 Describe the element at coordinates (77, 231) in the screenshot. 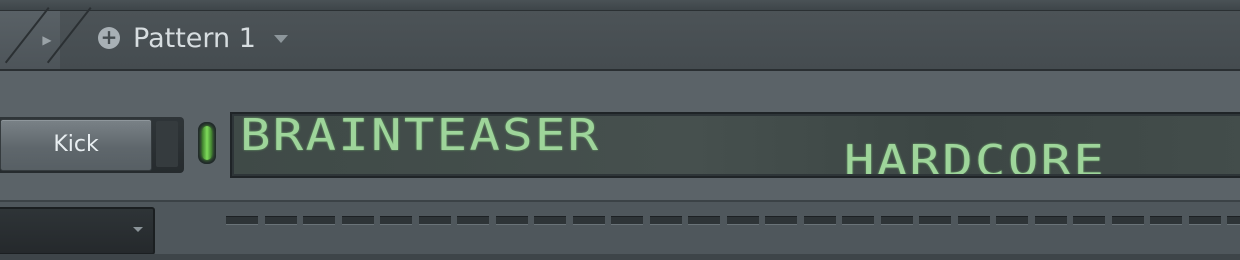

I see `filter-dropdown` at that location.